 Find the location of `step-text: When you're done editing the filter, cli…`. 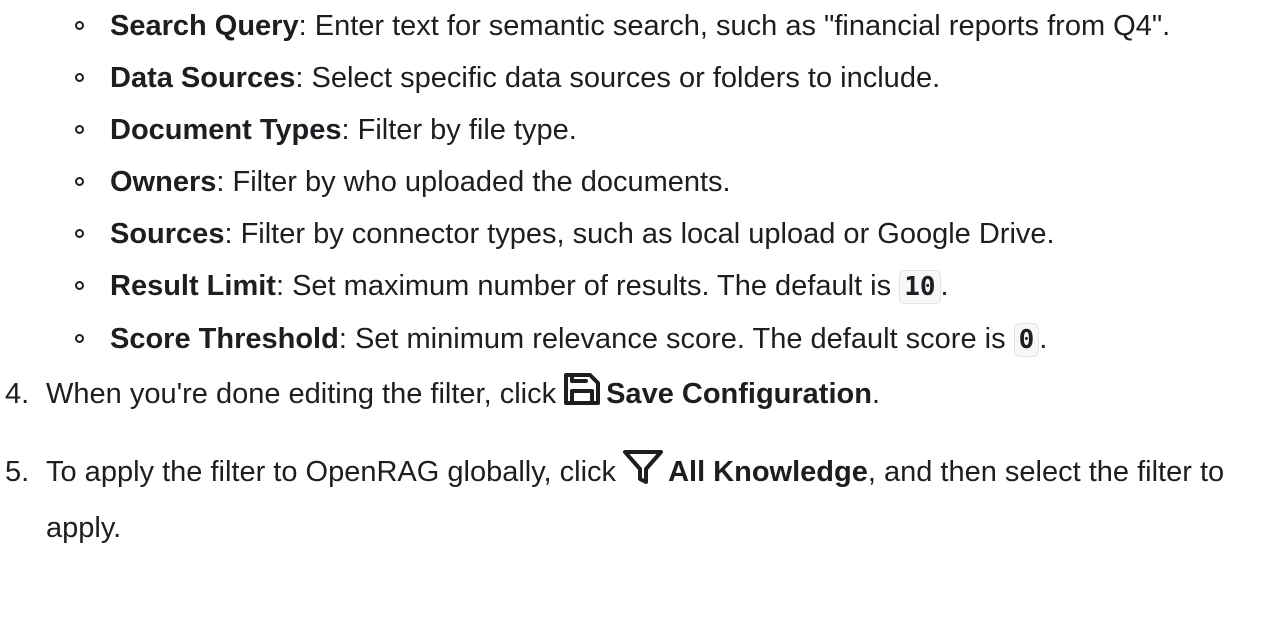

step-text: When you're done editing the filter, cli… is located at coordinates (301, 394).